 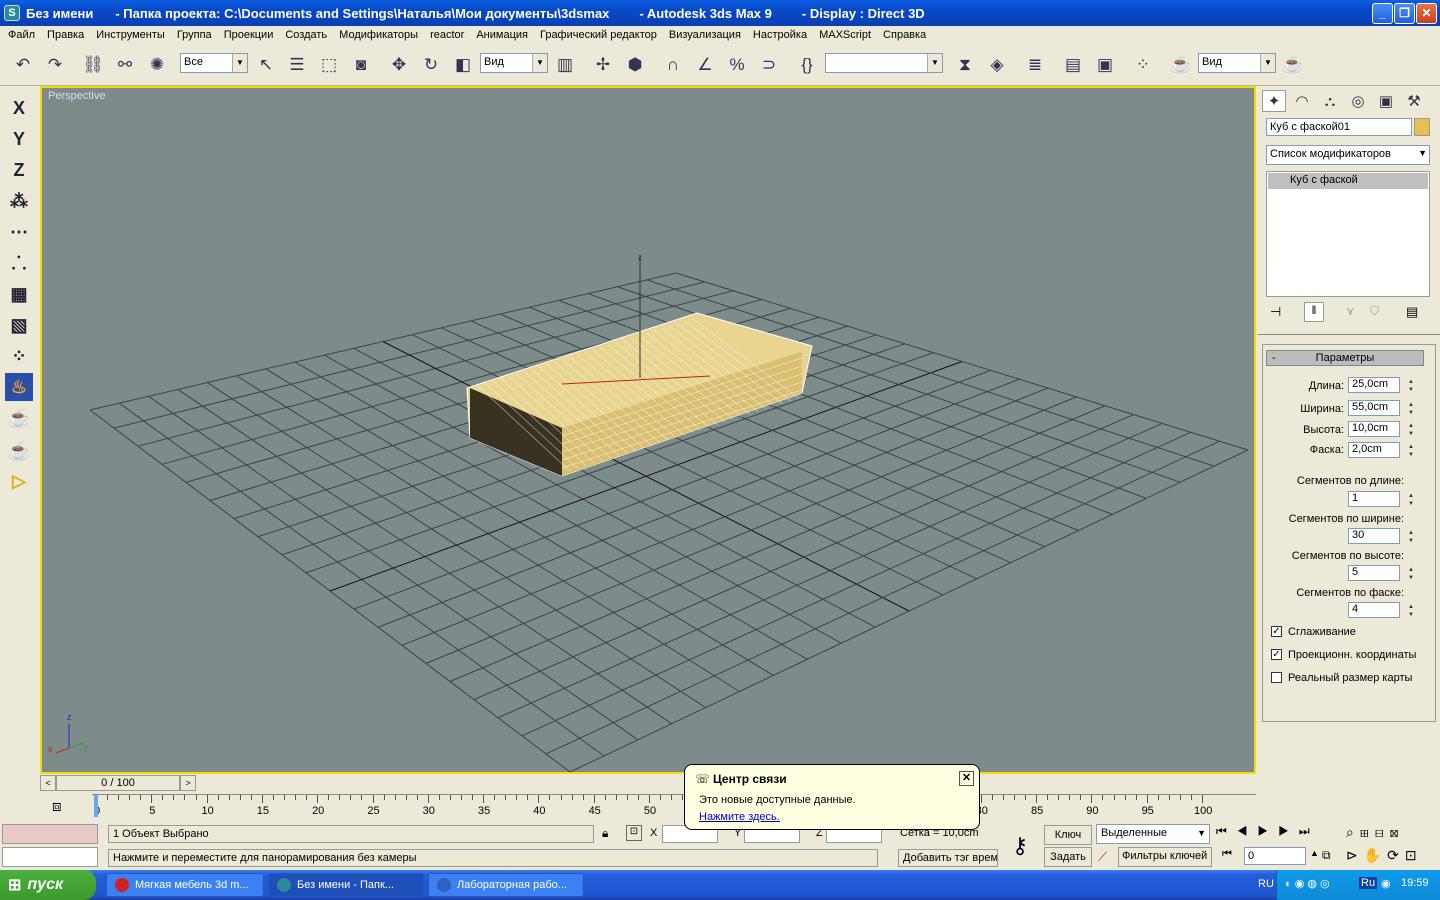 I want to click on language-indicator: RU, so click(x=1266, y=884).